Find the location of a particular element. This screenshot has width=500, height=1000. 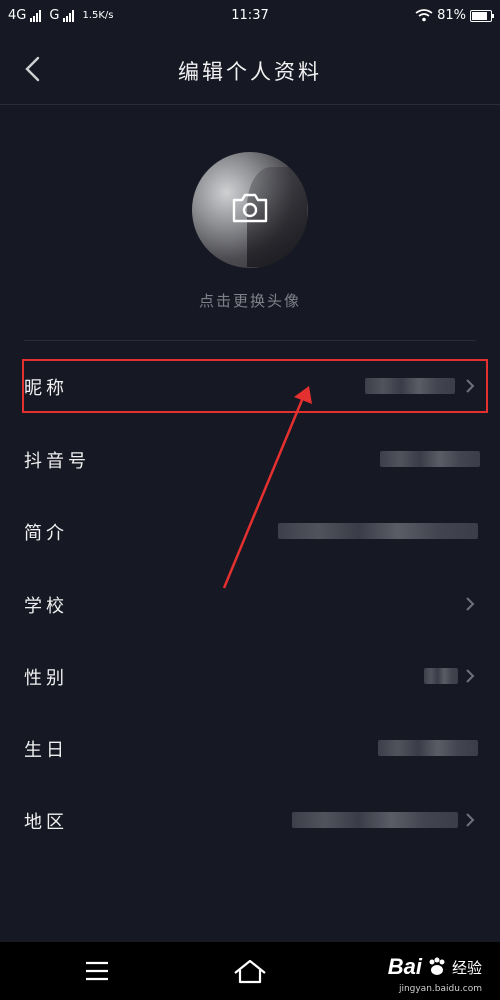

home-icon is located at coordinates (250, 971).